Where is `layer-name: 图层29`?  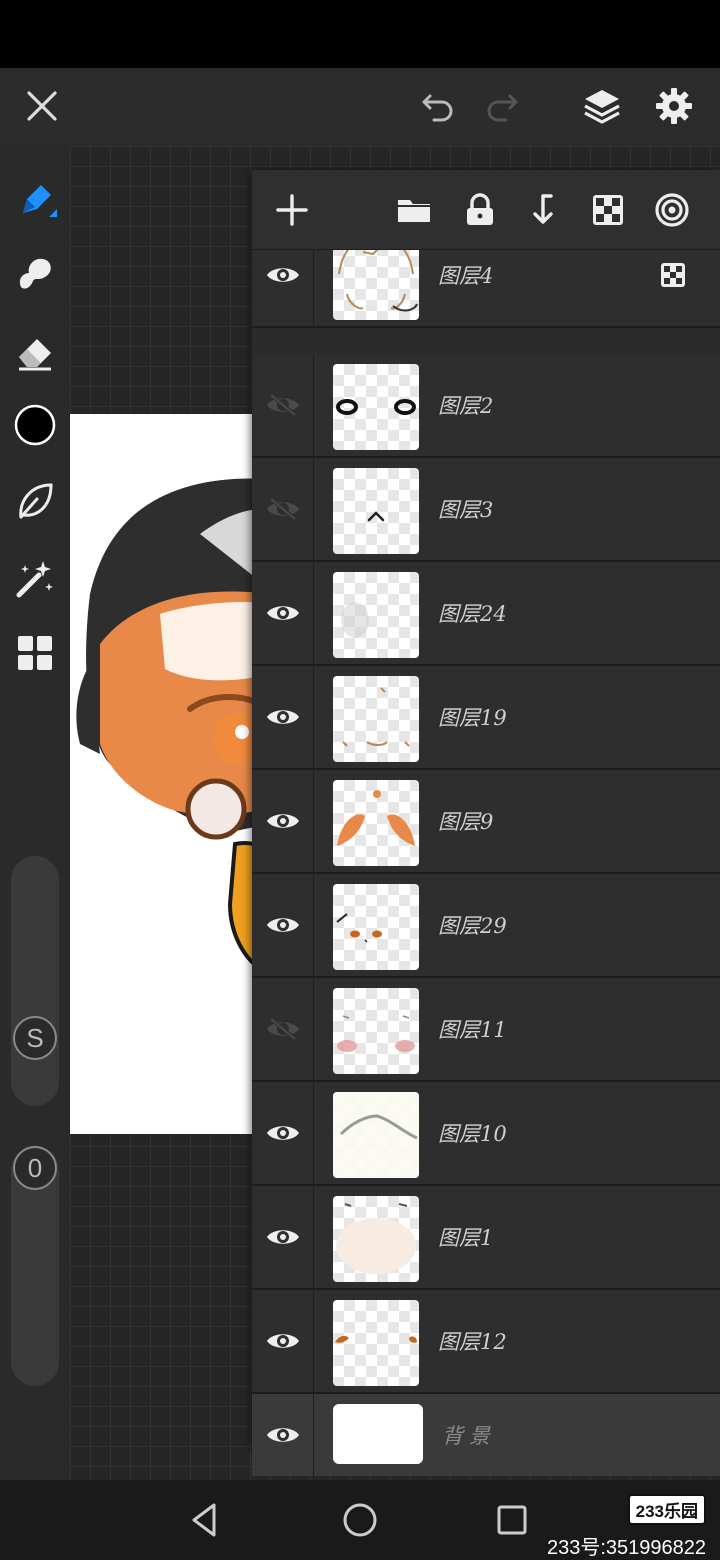
layer-name: 图层29 is located at coordinates (472, 926).